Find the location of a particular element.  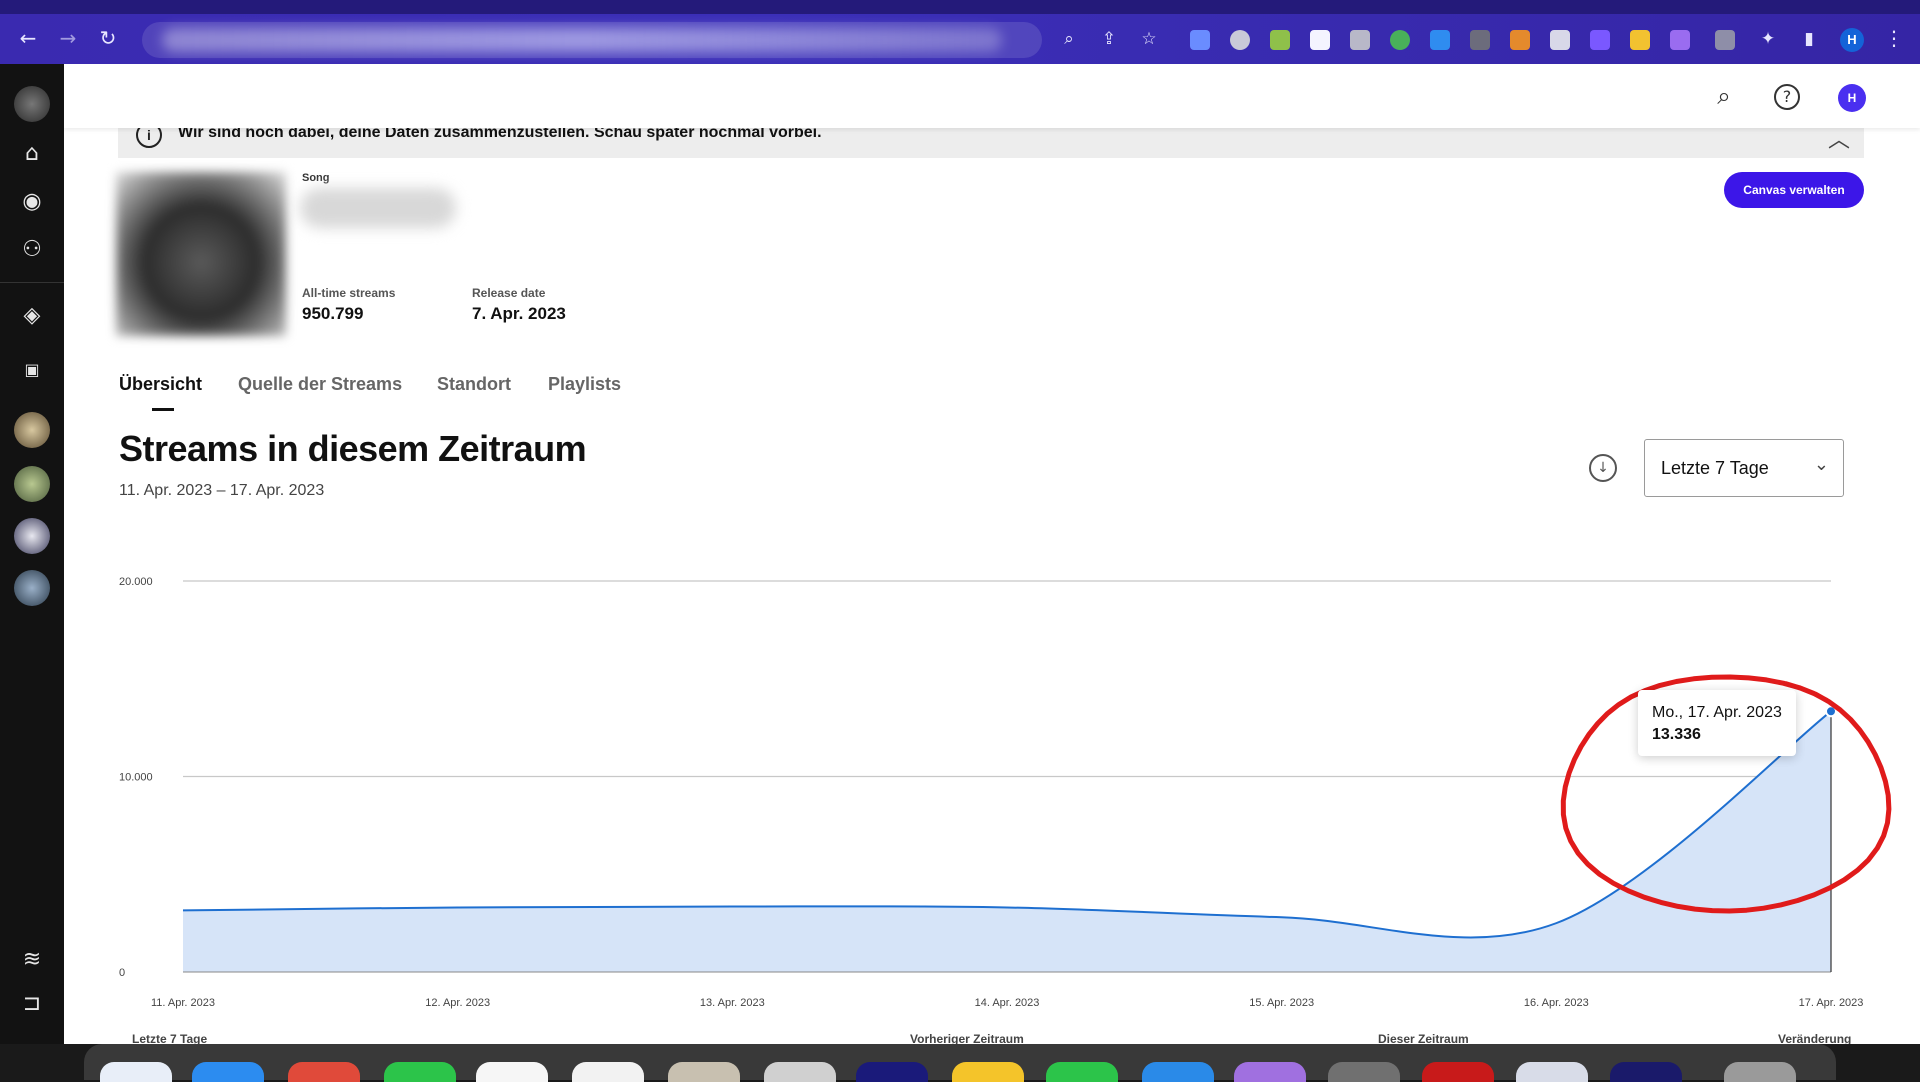

all-time-streams-value: 950.799 is located at coordinates (332, 314).